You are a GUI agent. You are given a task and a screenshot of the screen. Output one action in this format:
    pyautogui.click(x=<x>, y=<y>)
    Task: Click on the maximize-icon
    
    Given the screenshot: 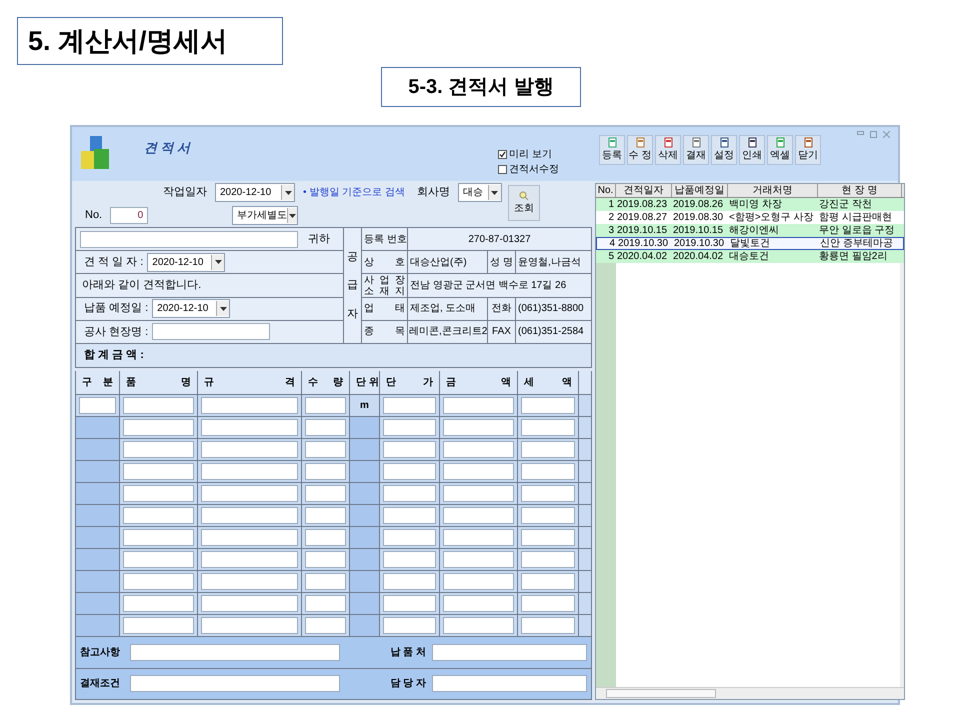 What is the action you would take?
    pyautogui.click(x=873, y=134)
    